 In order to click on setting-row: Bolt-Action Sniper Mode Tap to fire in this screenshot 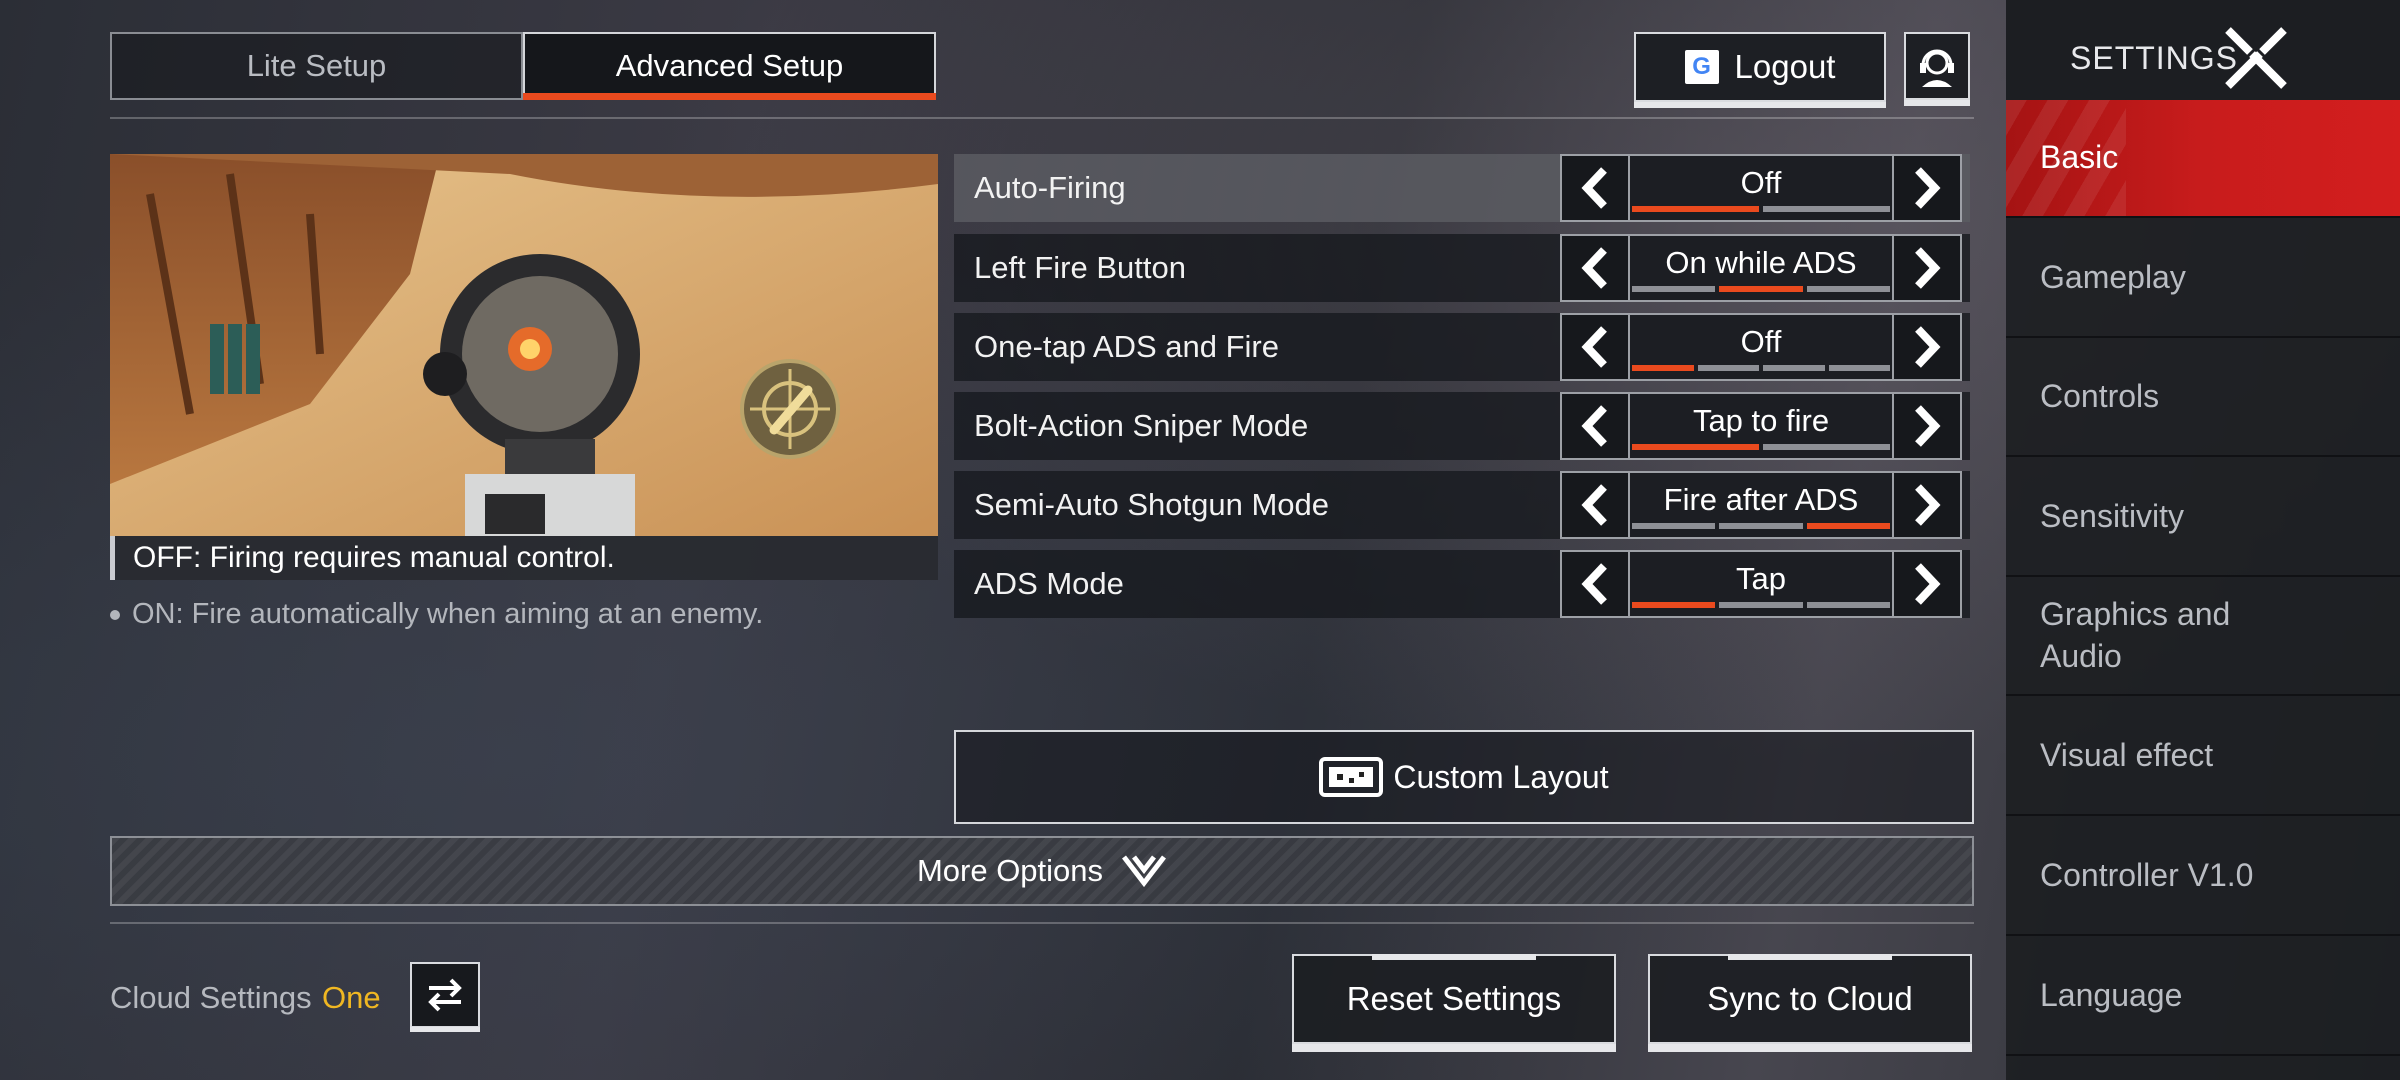, I will do `click(1462, 426)`.